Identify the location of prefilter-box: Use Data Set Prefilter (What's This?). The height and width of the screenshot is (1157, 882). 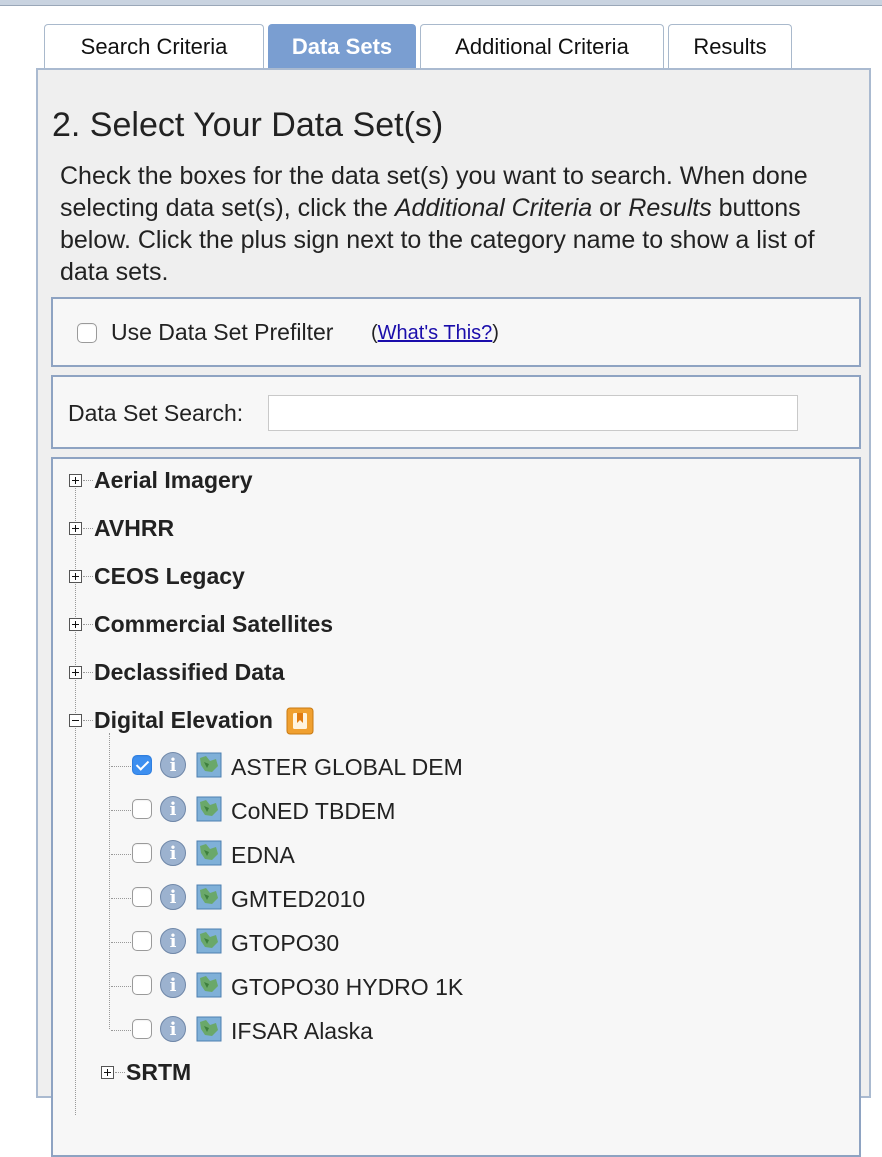
(456, 332).